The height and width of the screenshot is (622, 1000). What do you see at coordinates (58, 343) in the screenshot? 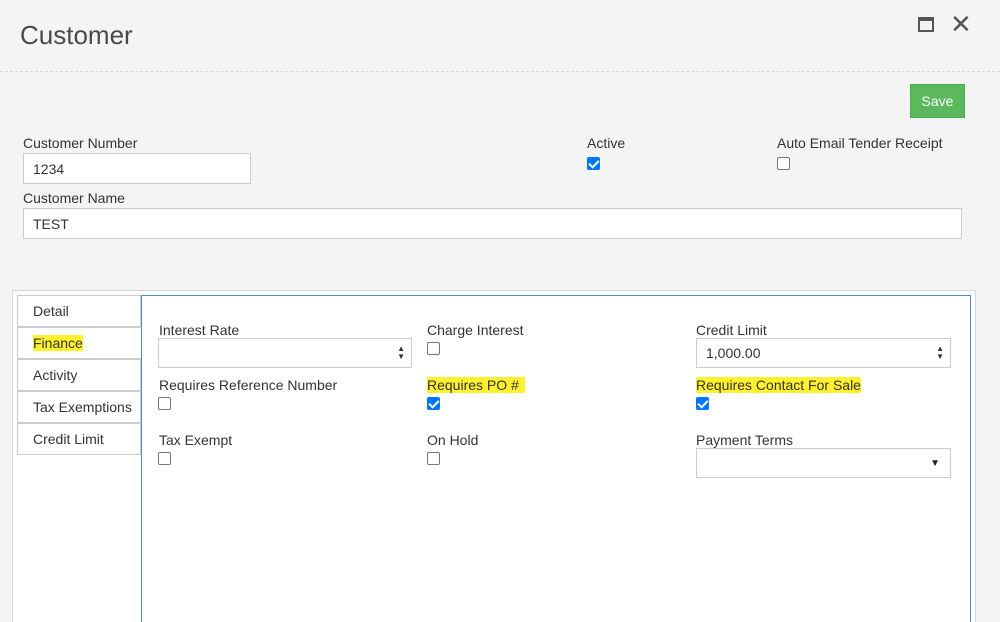
I see `tab-finance-label: Finance` at bounding box center [58, 343].